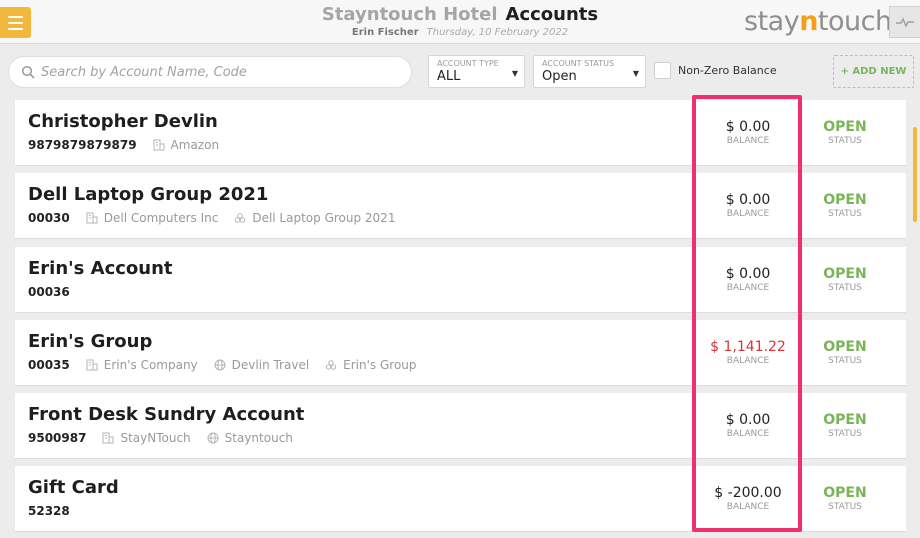 The width and height of the screenshot is (920, 538). I want to click on account-name: Gift Card, so click(73, 487).